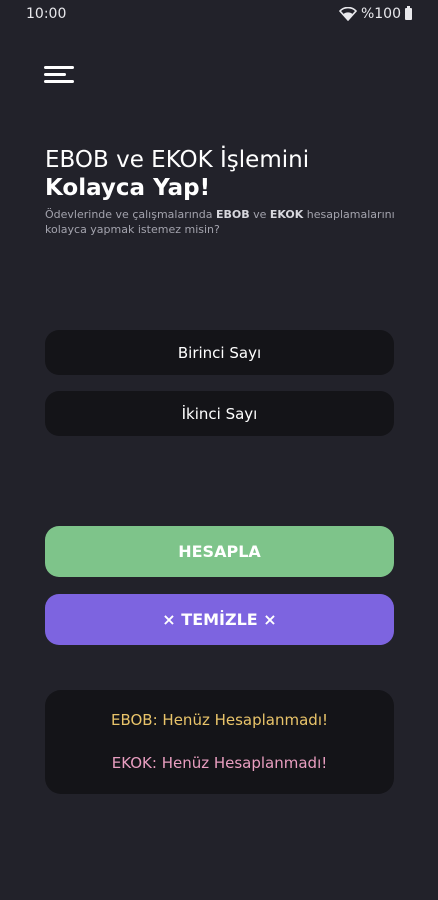 Image resolution: width=438 pixels, height=900 pixels. What do you see at coordinates (130, 214) in the screenshot?
I see `subtitle-text-1: Ödevlerinde ve çalışmalarında` at bounding box center [130, 214].